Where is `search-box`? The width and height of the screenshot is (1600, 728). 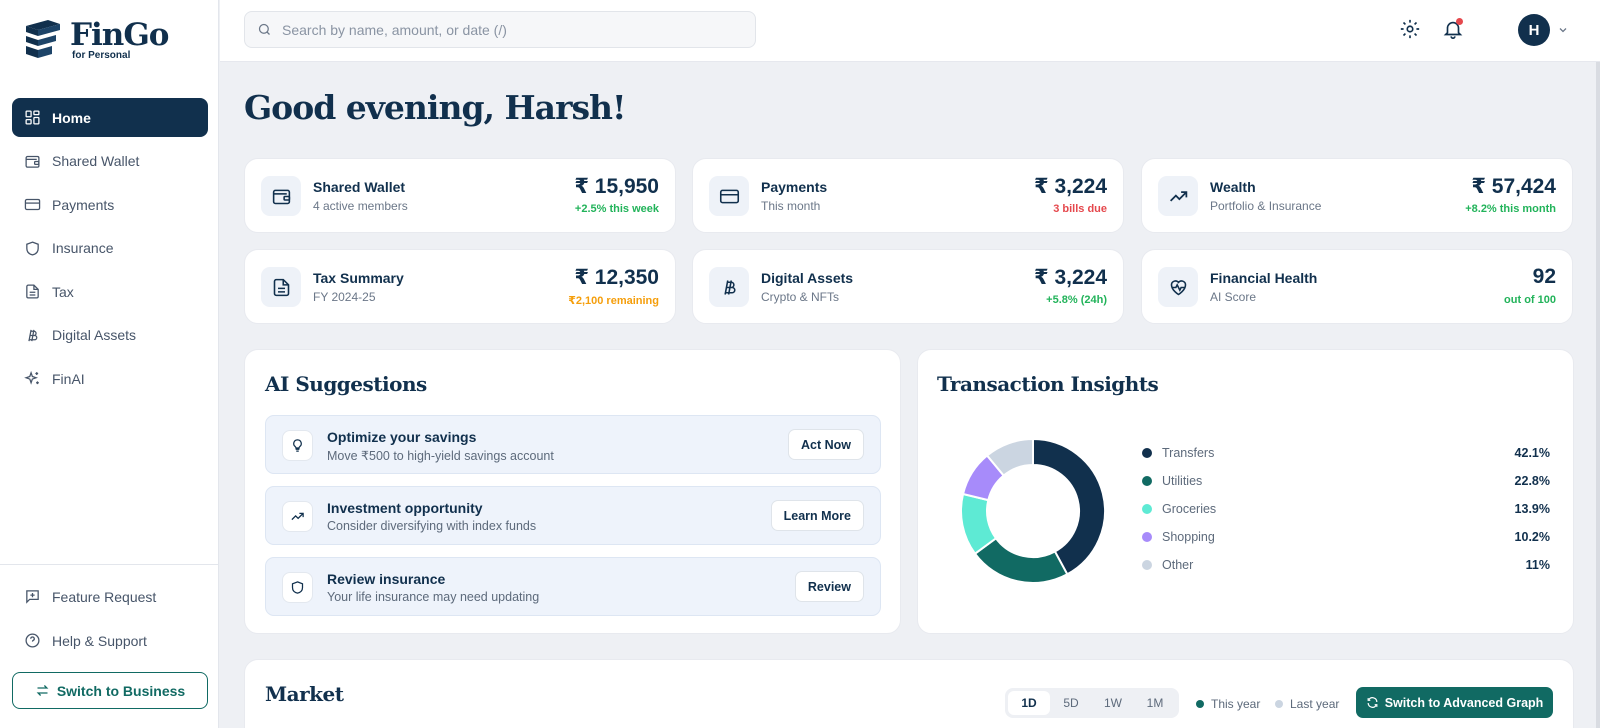 search-box is located at coordinates (500, 29).